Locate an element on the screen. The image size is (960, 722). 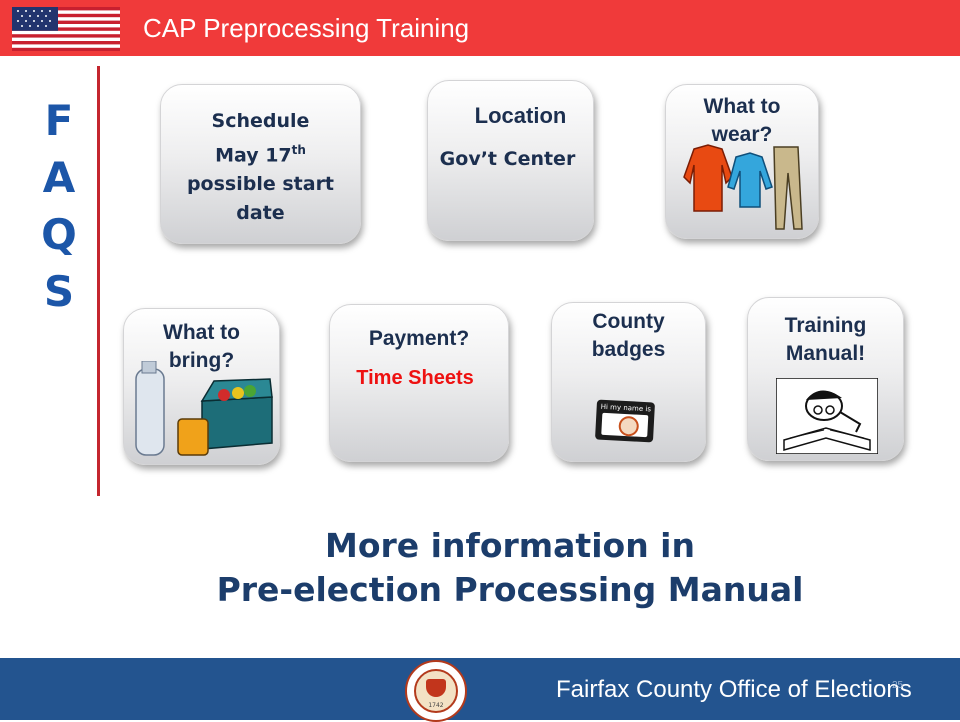
location-value: Gov’t Center is located at coordinates (507, 159).